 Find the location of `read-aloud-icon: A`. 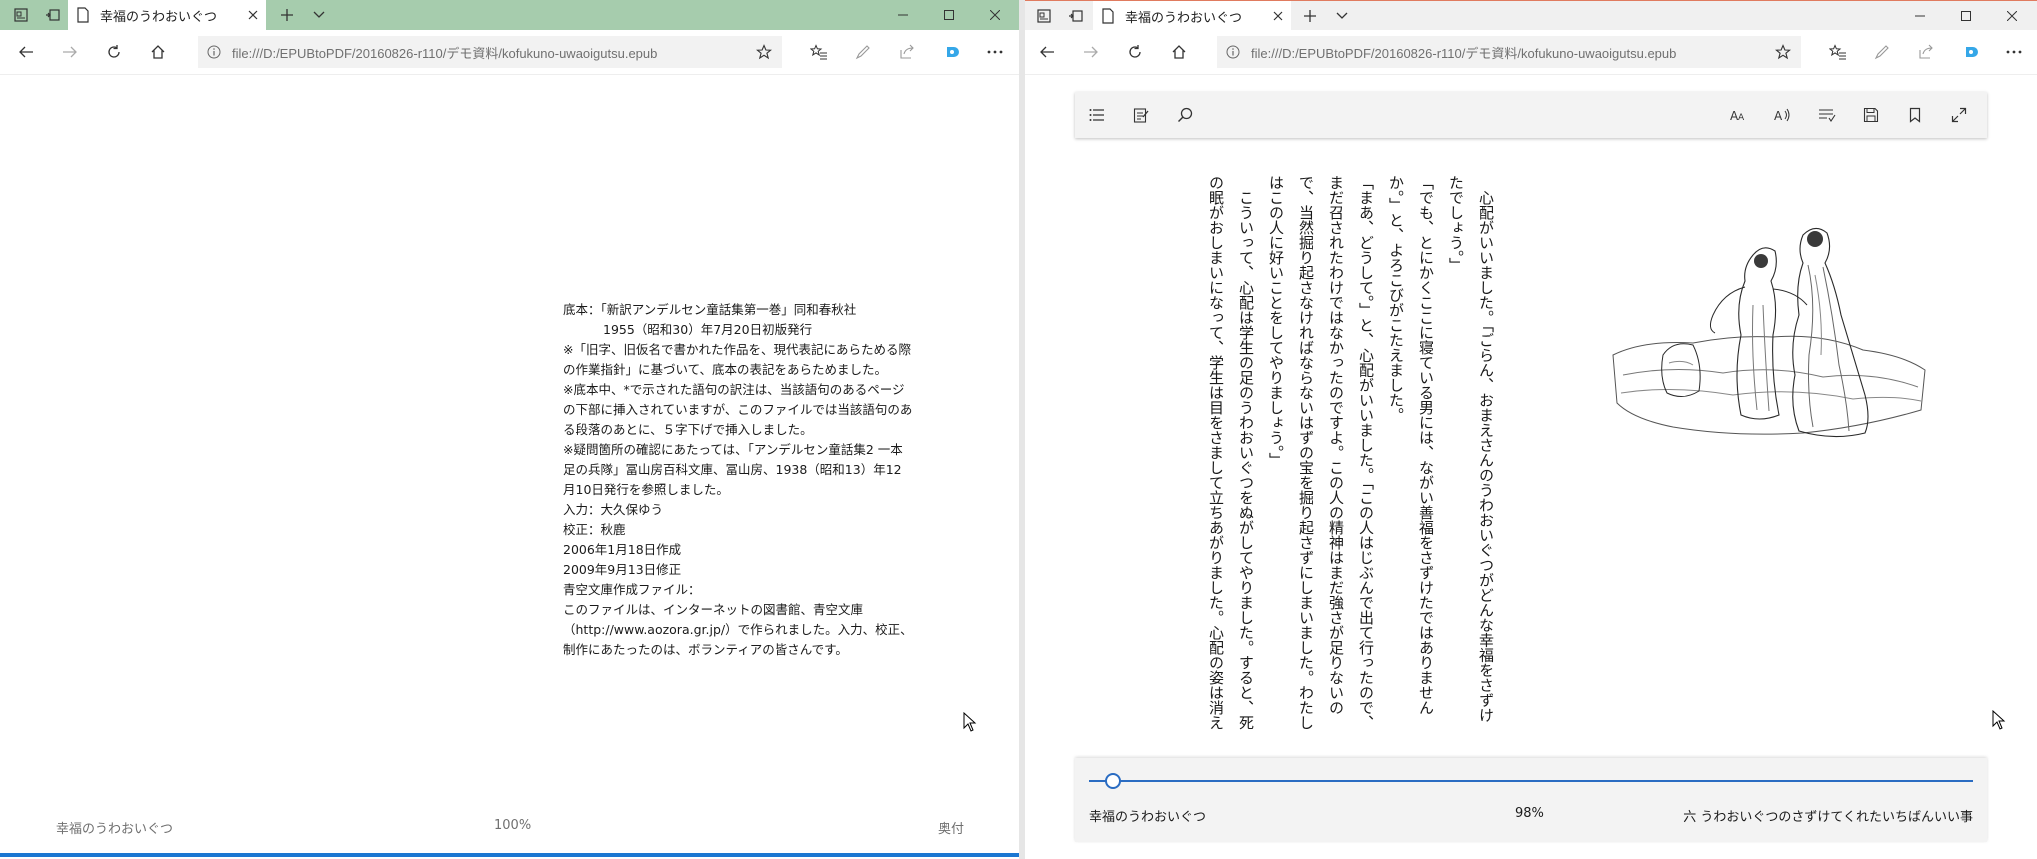

read-aloud-icon: A is located at coordinates (1783, 115).